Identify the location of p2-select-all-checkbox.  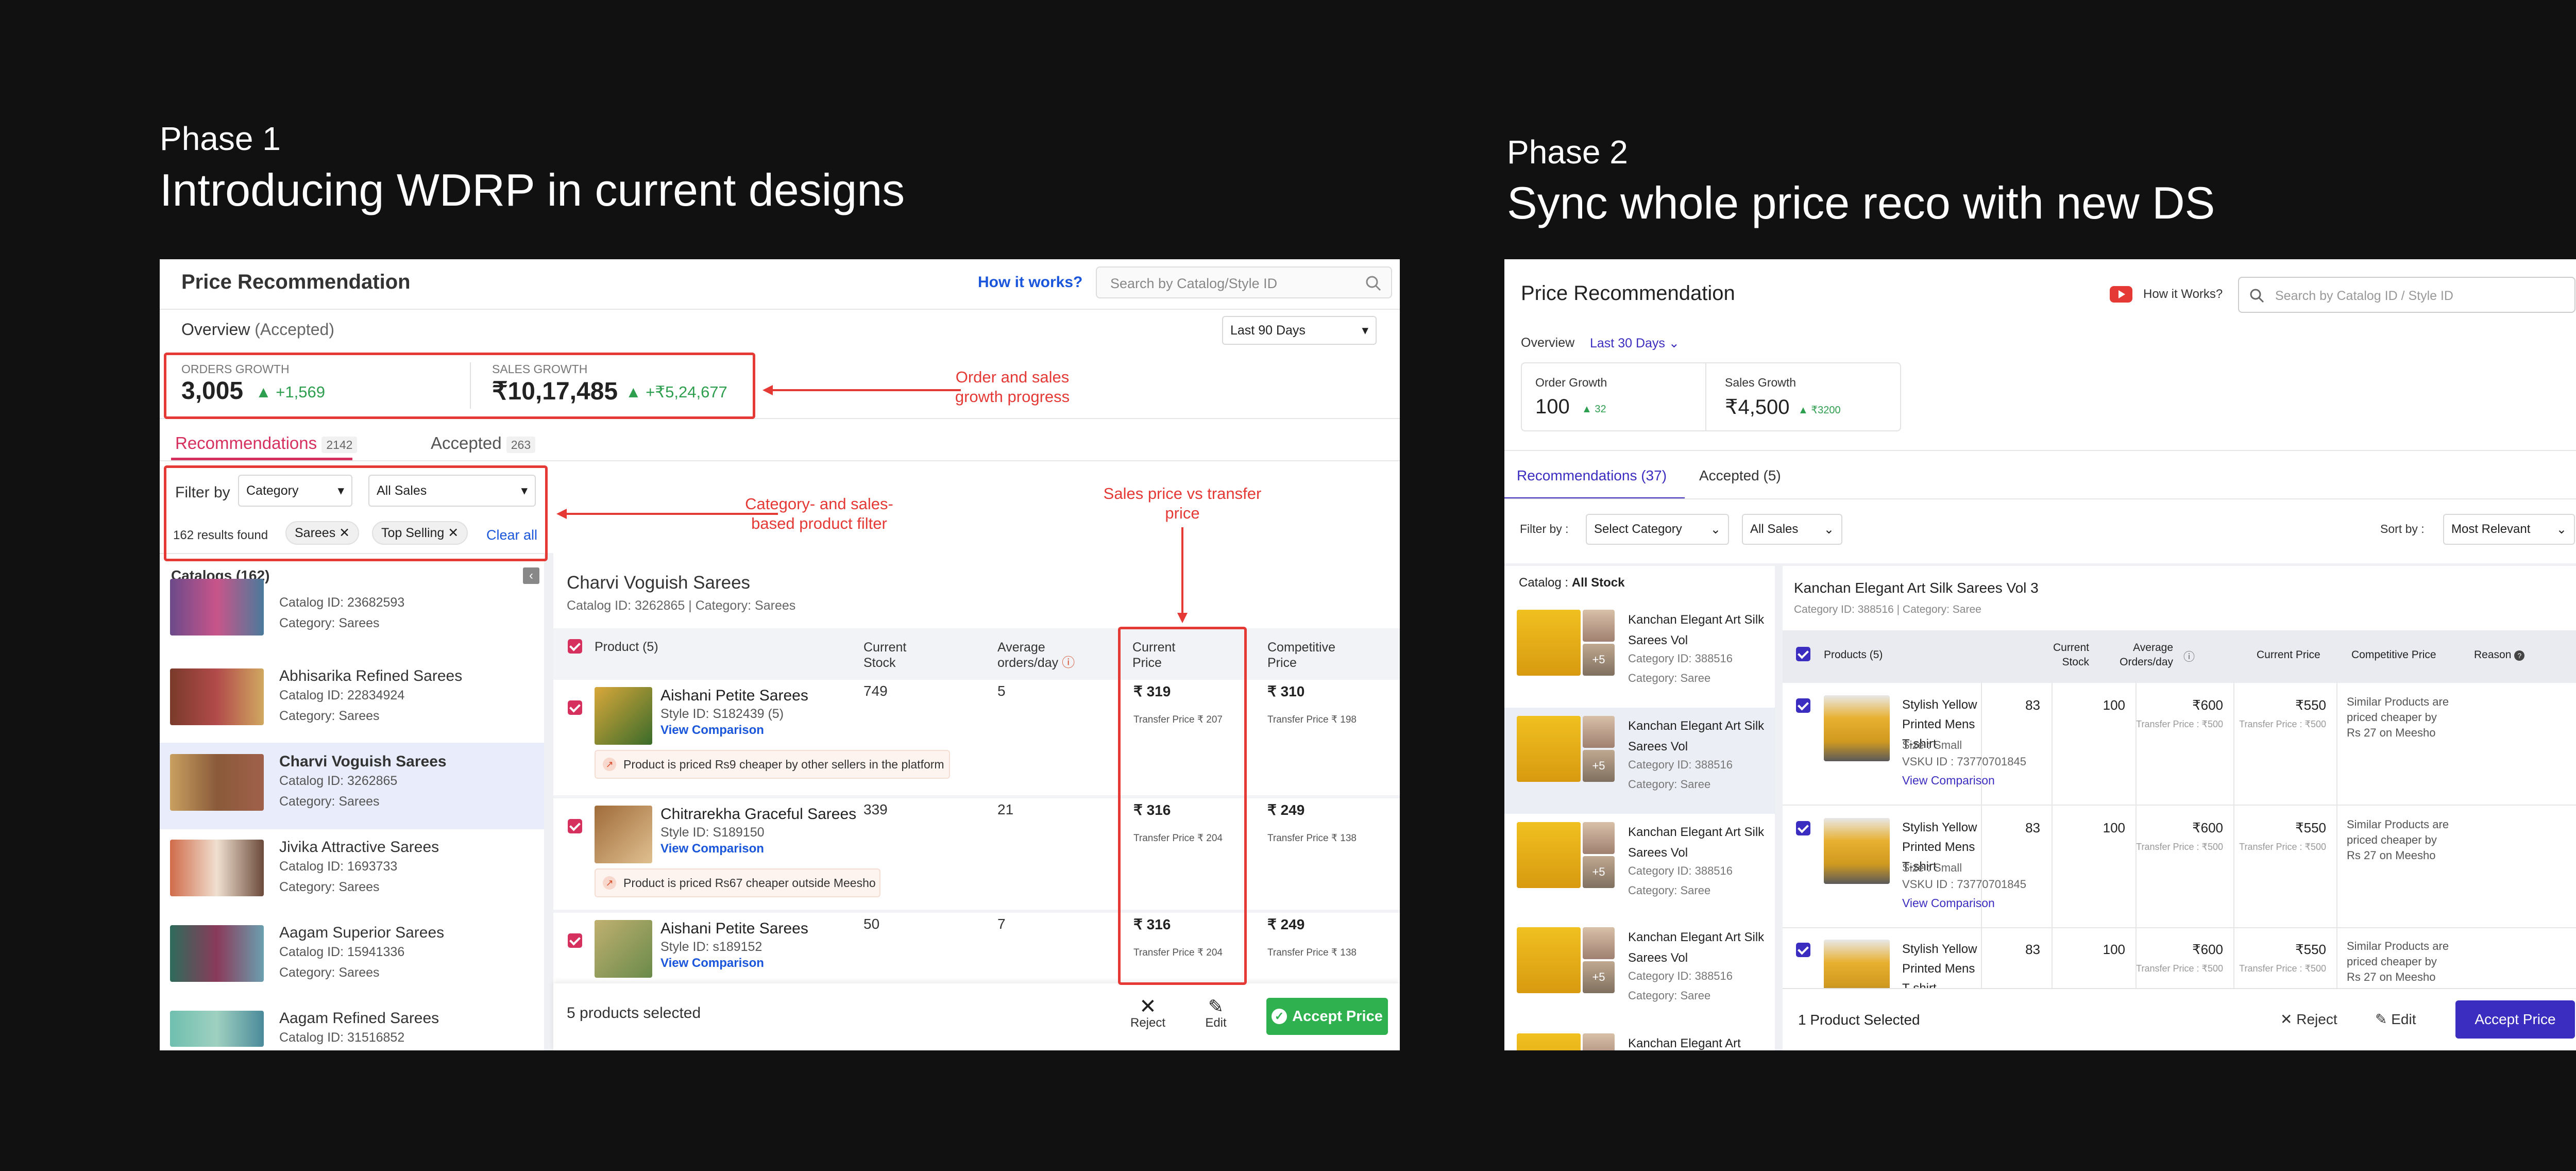
(1803, 654).